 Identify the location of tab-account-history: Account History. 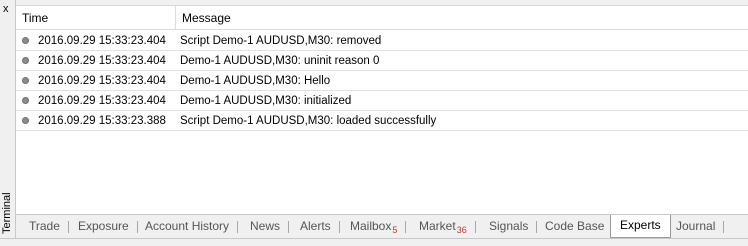
(187, 227).